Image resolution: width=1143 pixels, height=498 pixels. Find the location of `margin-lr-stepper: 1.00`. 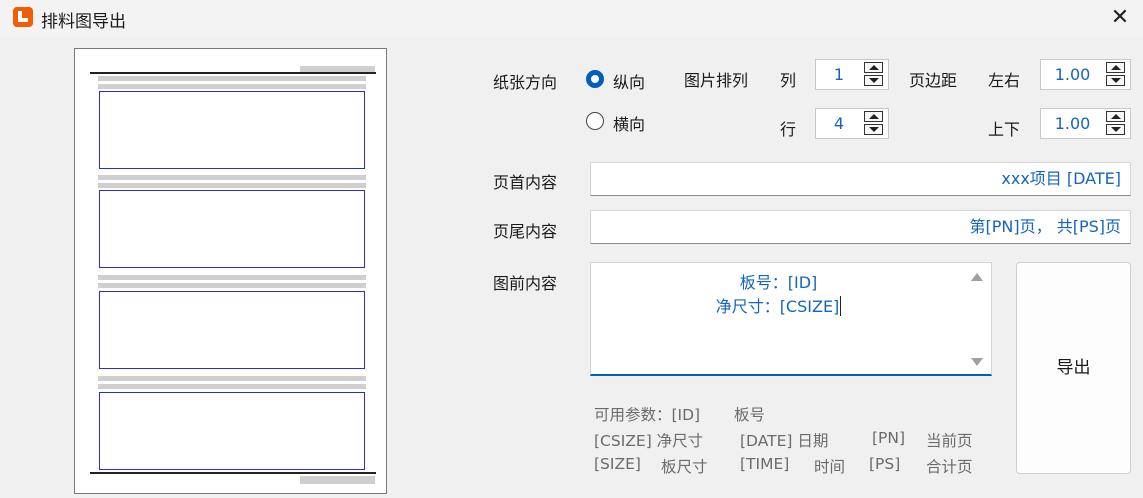

margin-lr-stepper: 1.00 is located at coordinates (1085, 74).